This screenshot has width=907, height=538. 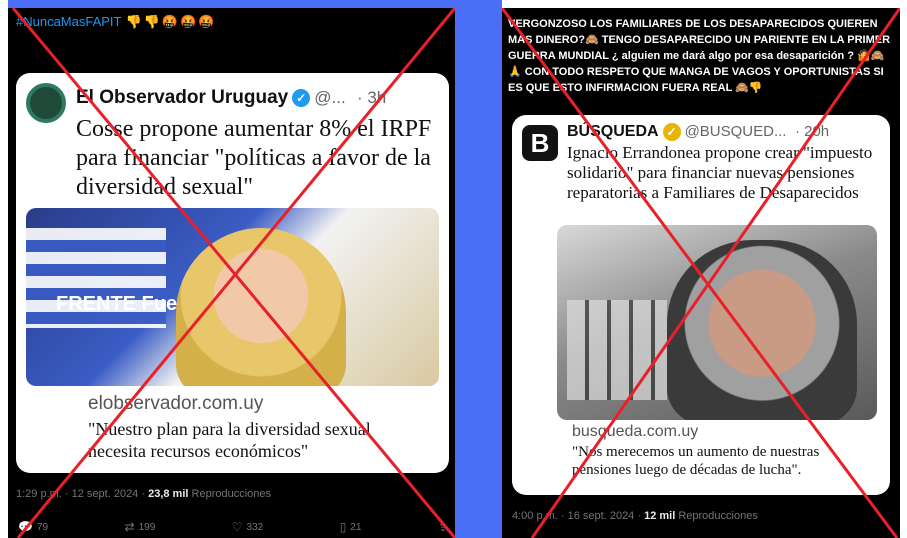 What do you see at coordinates (46, 103) in the screenshot?
I see `avatar` at bounding box center [46, 103].